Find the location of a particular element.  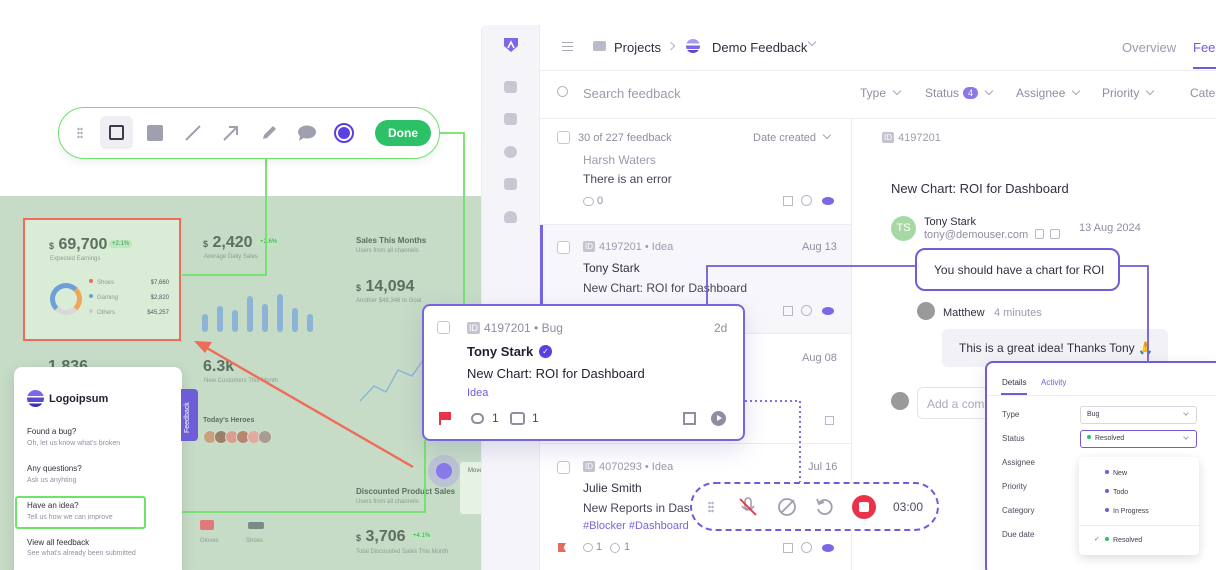

arrow-icon is located at coordinates (230, 133).